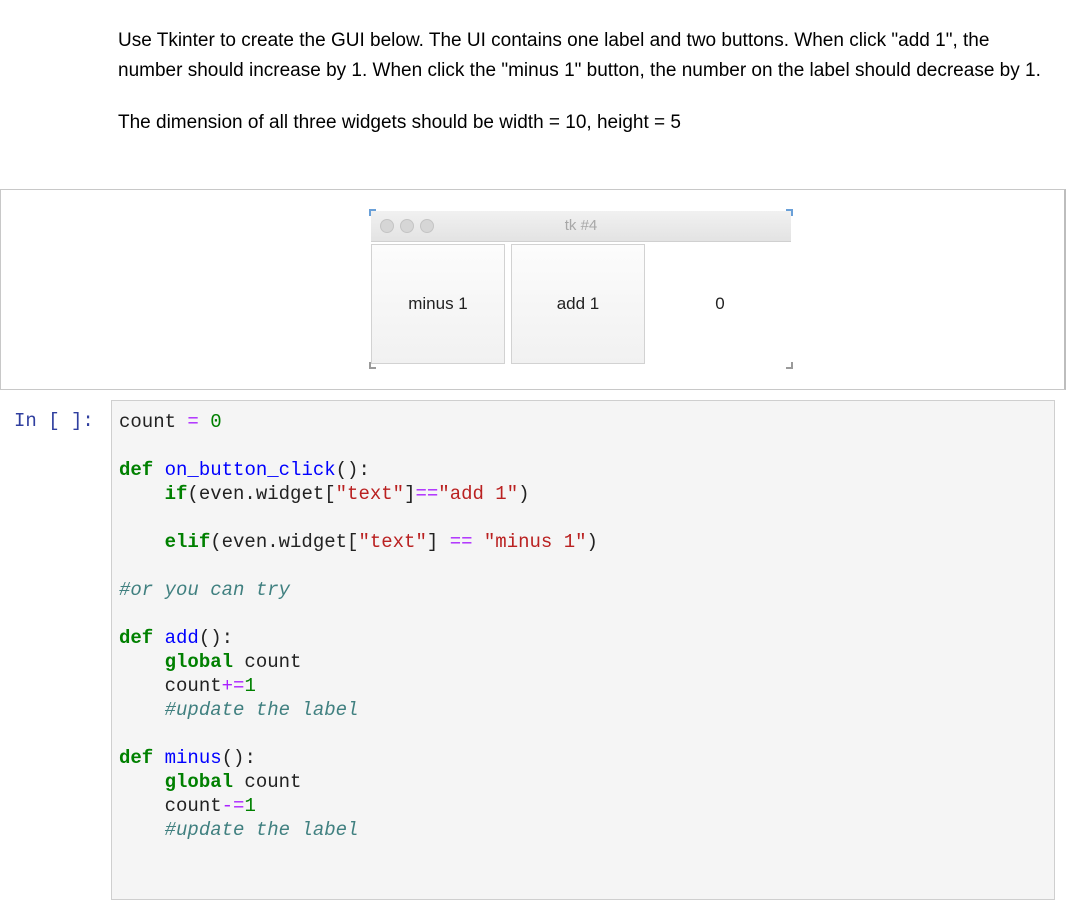 The height and width of the screenshot is (904, 1090). Describe the element at coordinates (233, 686) in the screenshot. I see `code-token: +=` at that location.